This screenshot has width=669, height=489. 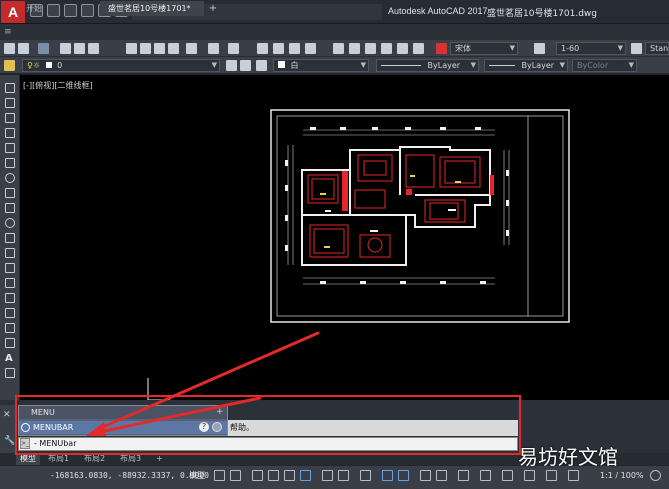 What do you see at coordinates (203, 383) in the screenshot?
I see `red-arrow-overlay` at bounding box center [203, 383].